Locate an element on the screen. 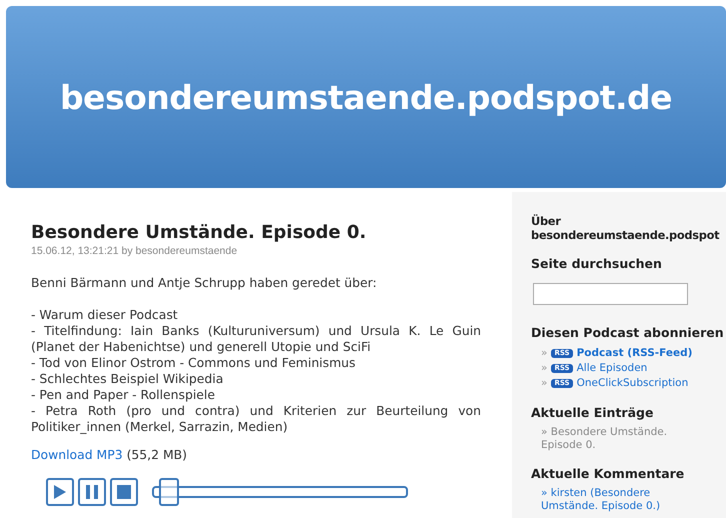 This screenshot has height=518, width=726. section-title: Über besondereumstaende.podspot is located at coordinates (625, 228).